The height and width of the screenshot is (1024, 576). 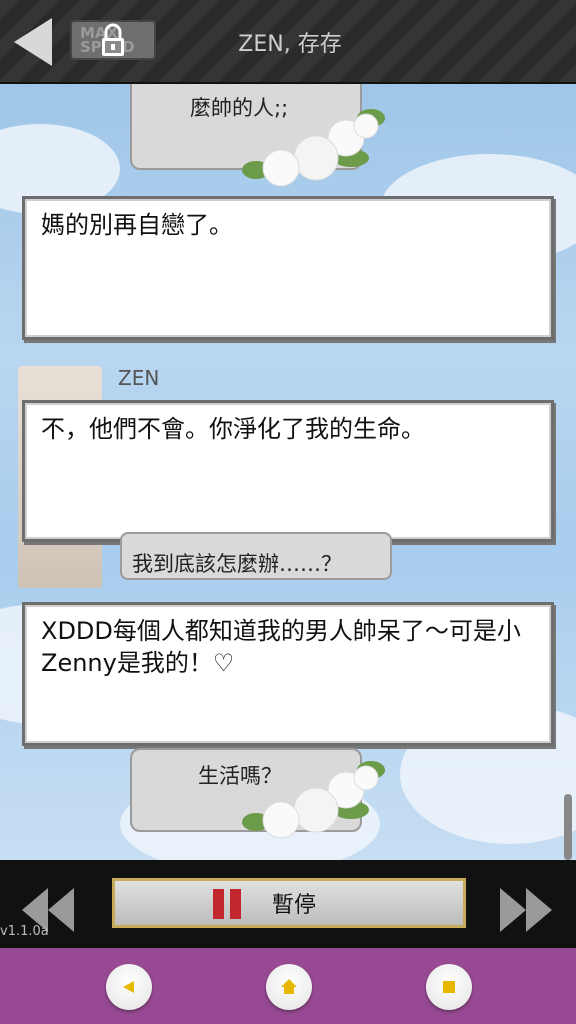 I want to click on home-icon, so click(x=289, y=986).